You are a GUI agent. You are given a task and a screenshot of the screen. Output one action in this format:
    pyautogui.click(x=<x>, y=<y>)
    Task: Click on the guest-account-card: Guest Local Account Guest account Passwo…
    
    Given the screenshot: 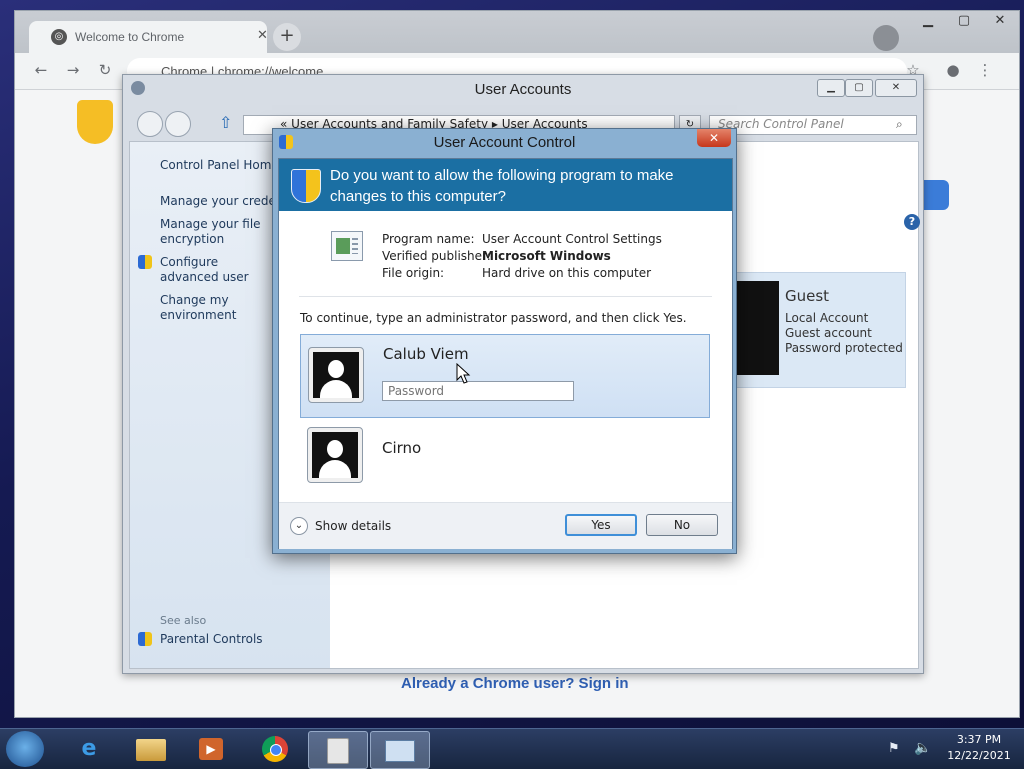 What is the action you would take?
    pyautogui.click(x=820, y=330)
    